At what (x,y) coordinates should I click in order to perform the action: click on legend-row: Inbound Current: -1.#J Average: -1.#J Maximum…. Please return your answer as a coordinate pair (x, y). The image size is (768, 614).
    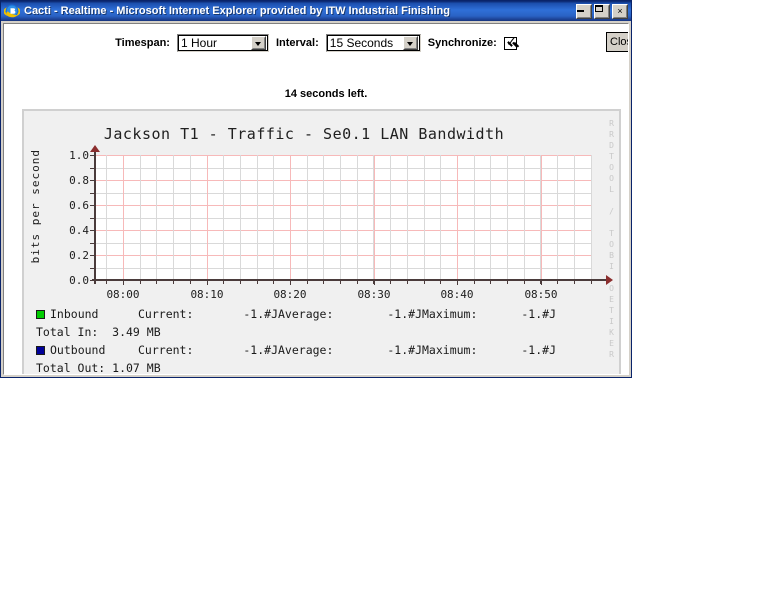
    Looking at the image, I should click on (326, 314).